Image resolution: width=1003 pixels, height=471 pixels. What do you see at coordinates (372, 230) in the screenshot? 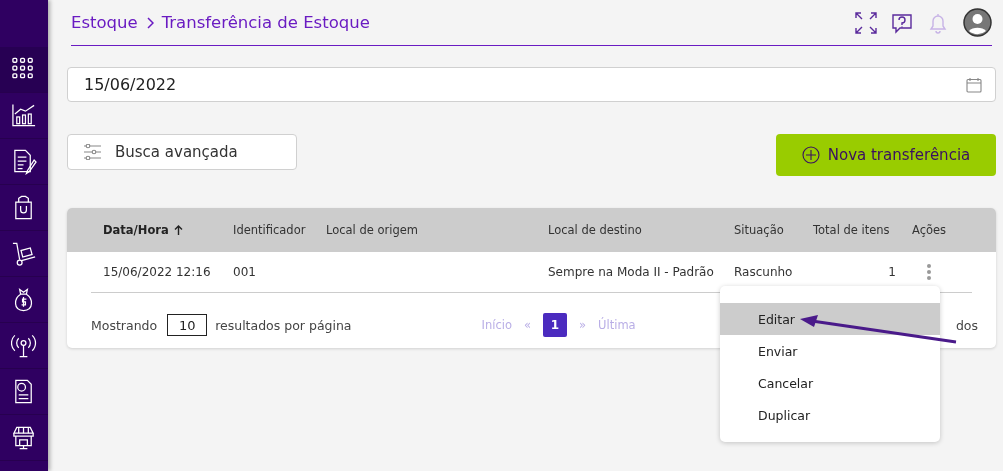
I see `column-header: Local de origem` at bounding box center [372, 230].